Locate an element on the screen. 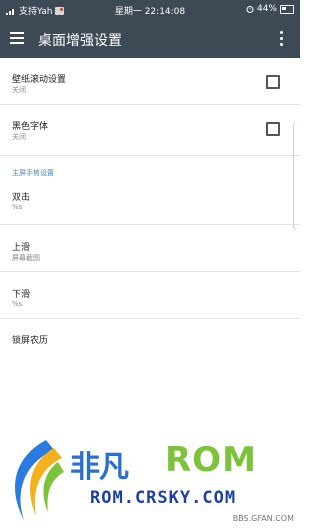 This screenshot has height=529, width=320. status-bar: 支持Yah 星期一 22:14:08 44% is located at coordinates (150, 10).